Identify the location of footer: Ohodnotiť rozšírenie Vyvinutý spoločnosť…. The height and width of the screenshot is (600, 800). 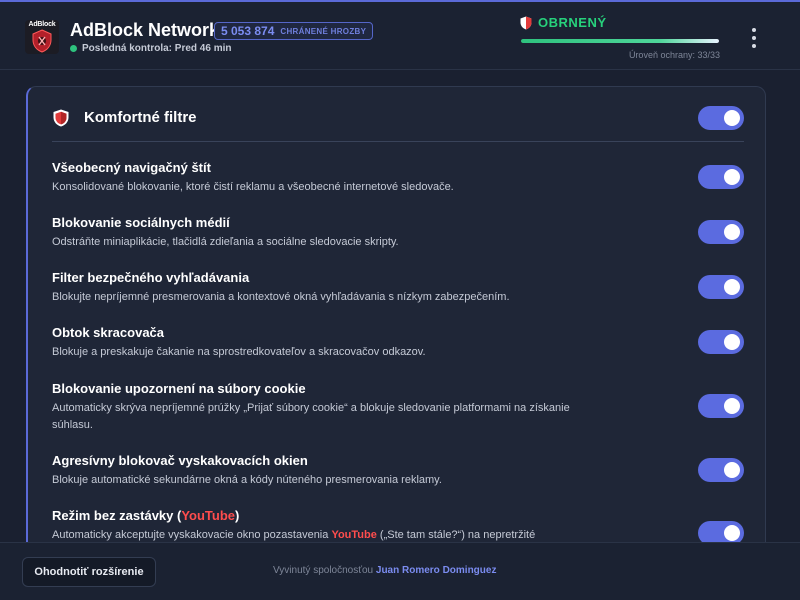
(400, 571).